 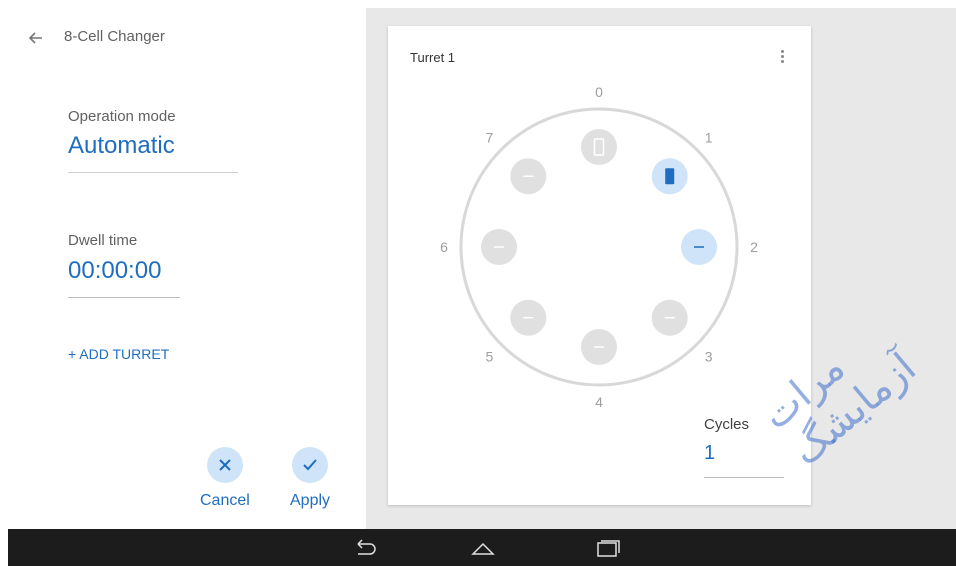 I want to click on dwell-time-label: Dwell time, so click(x=103, y=240).